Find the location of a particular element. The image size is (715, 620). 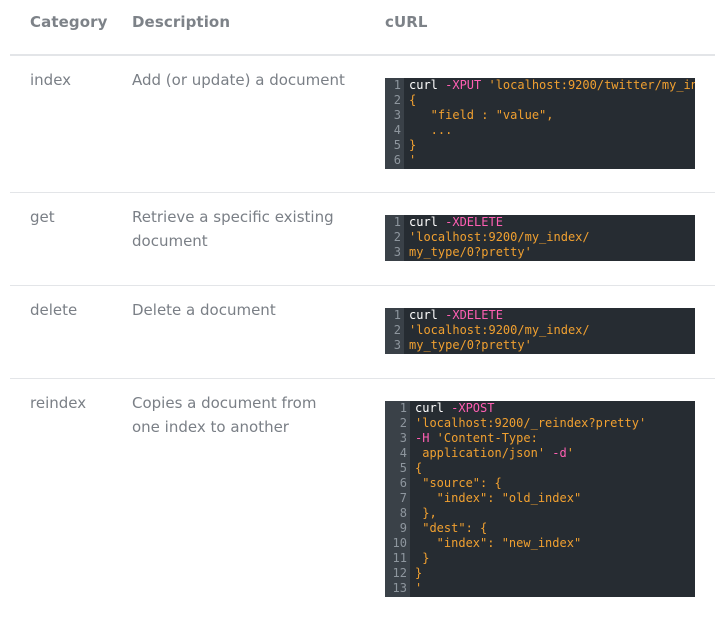

code-token: "source": { is located at coordinates (458, 483).